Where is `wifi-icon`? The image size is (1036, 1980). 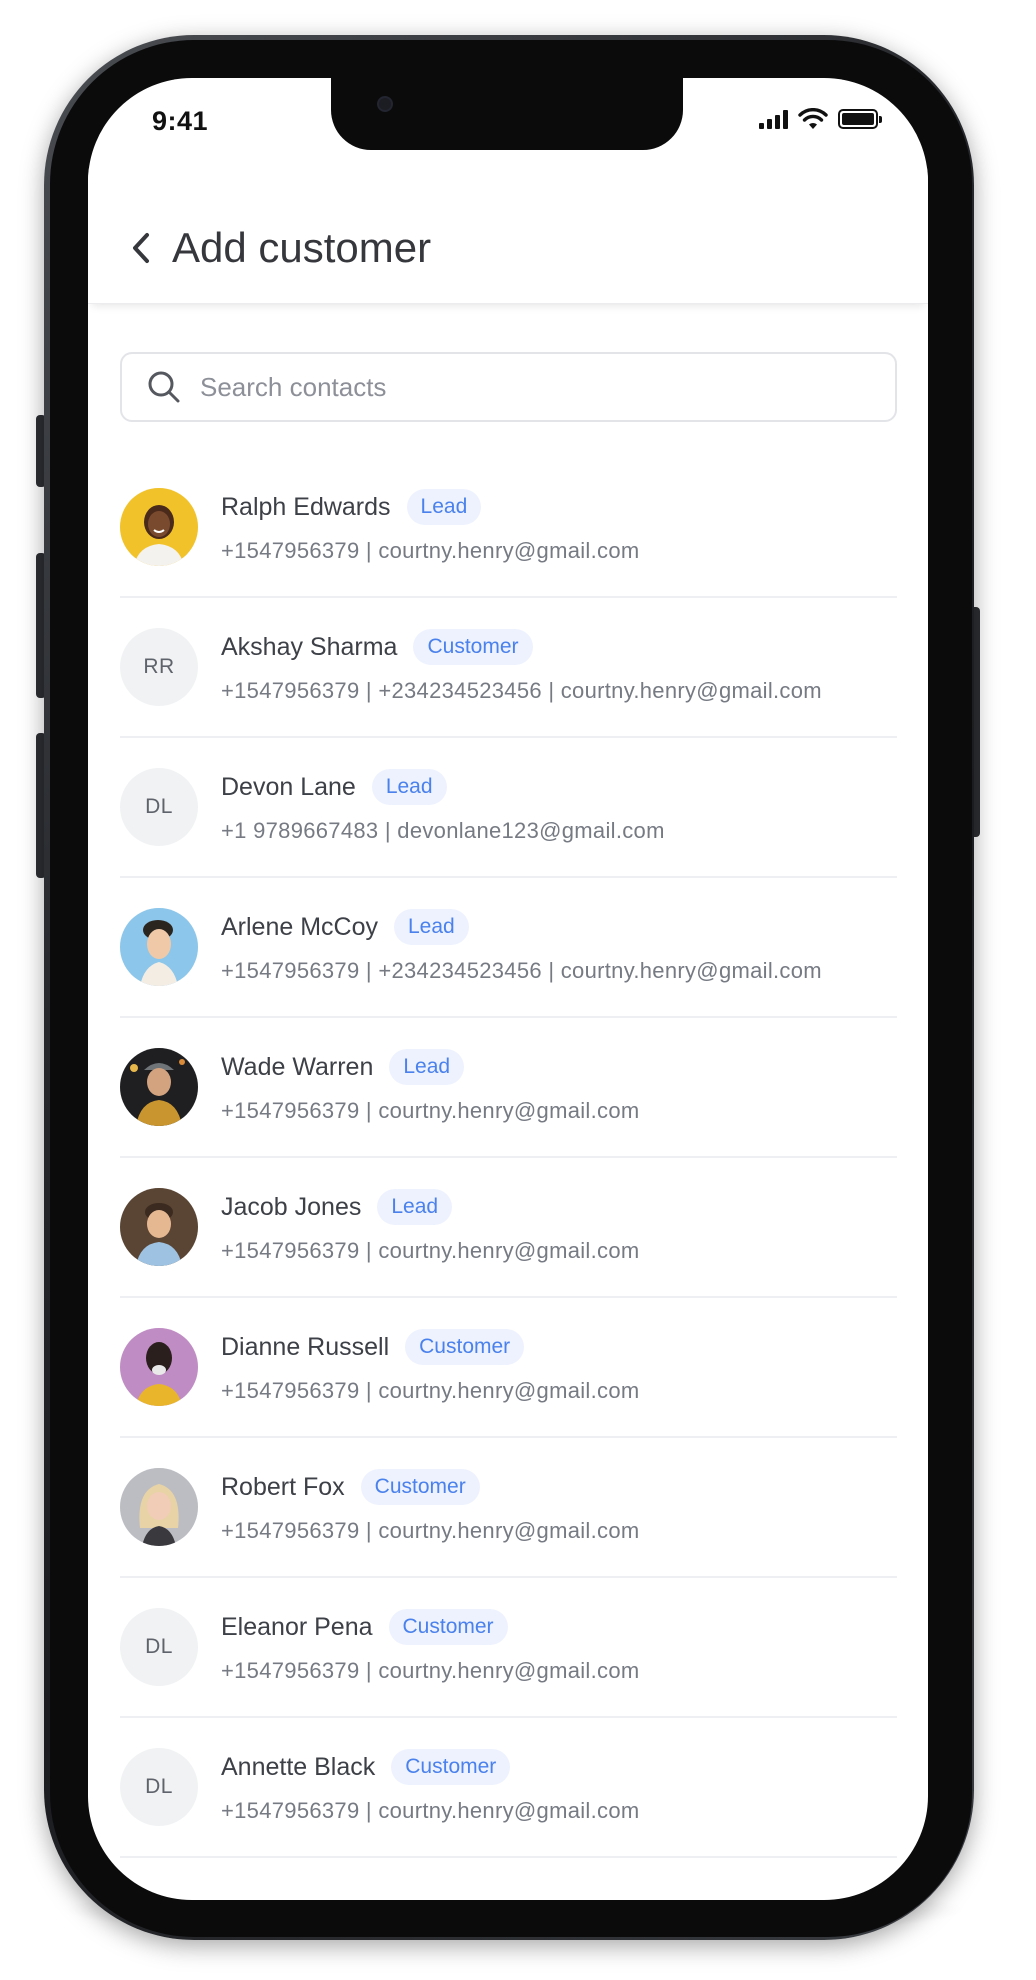 wifi-icon is located at coordinates (813, 118).